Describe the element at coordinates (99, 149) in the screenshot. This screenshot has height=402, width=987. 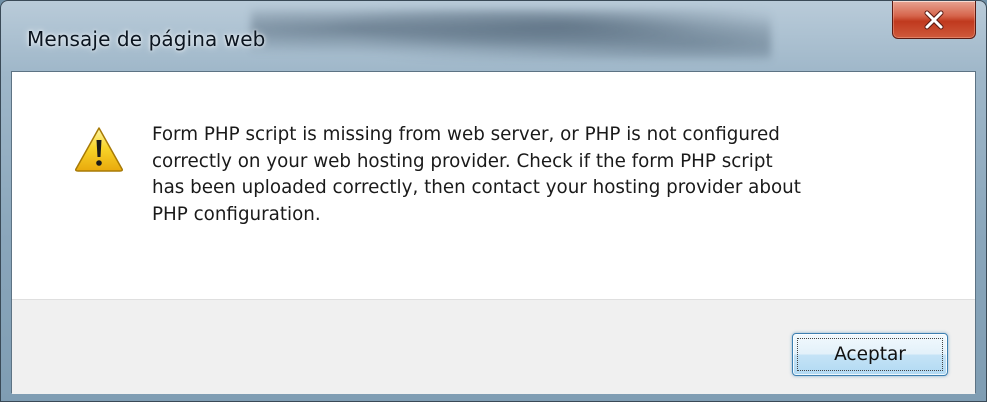
I see `warning-icon` at that location.